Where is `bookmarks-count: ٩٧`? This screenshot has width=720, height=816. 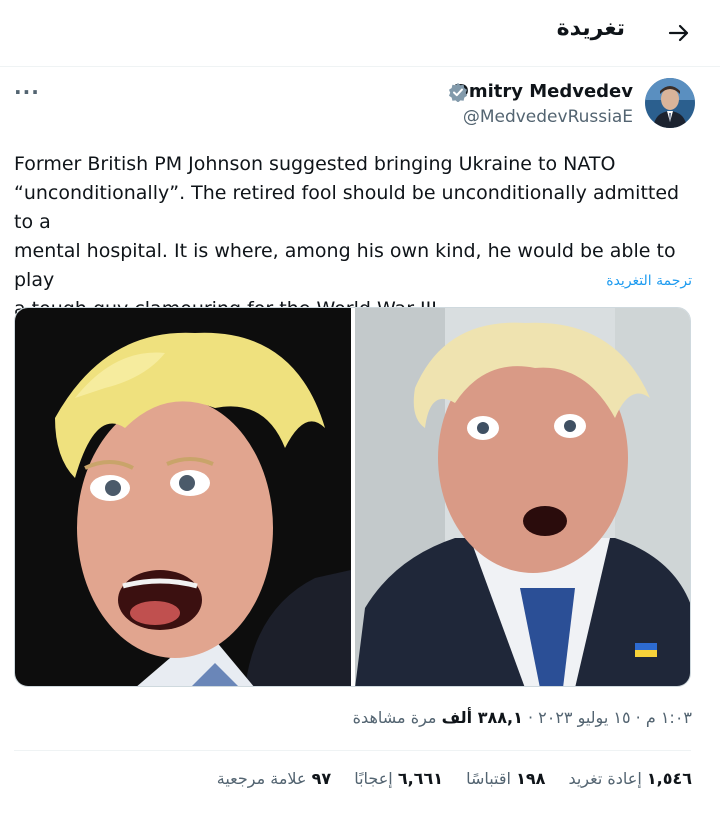
bookmarks-count: ٩٧ is located at coordinates (321, 778).